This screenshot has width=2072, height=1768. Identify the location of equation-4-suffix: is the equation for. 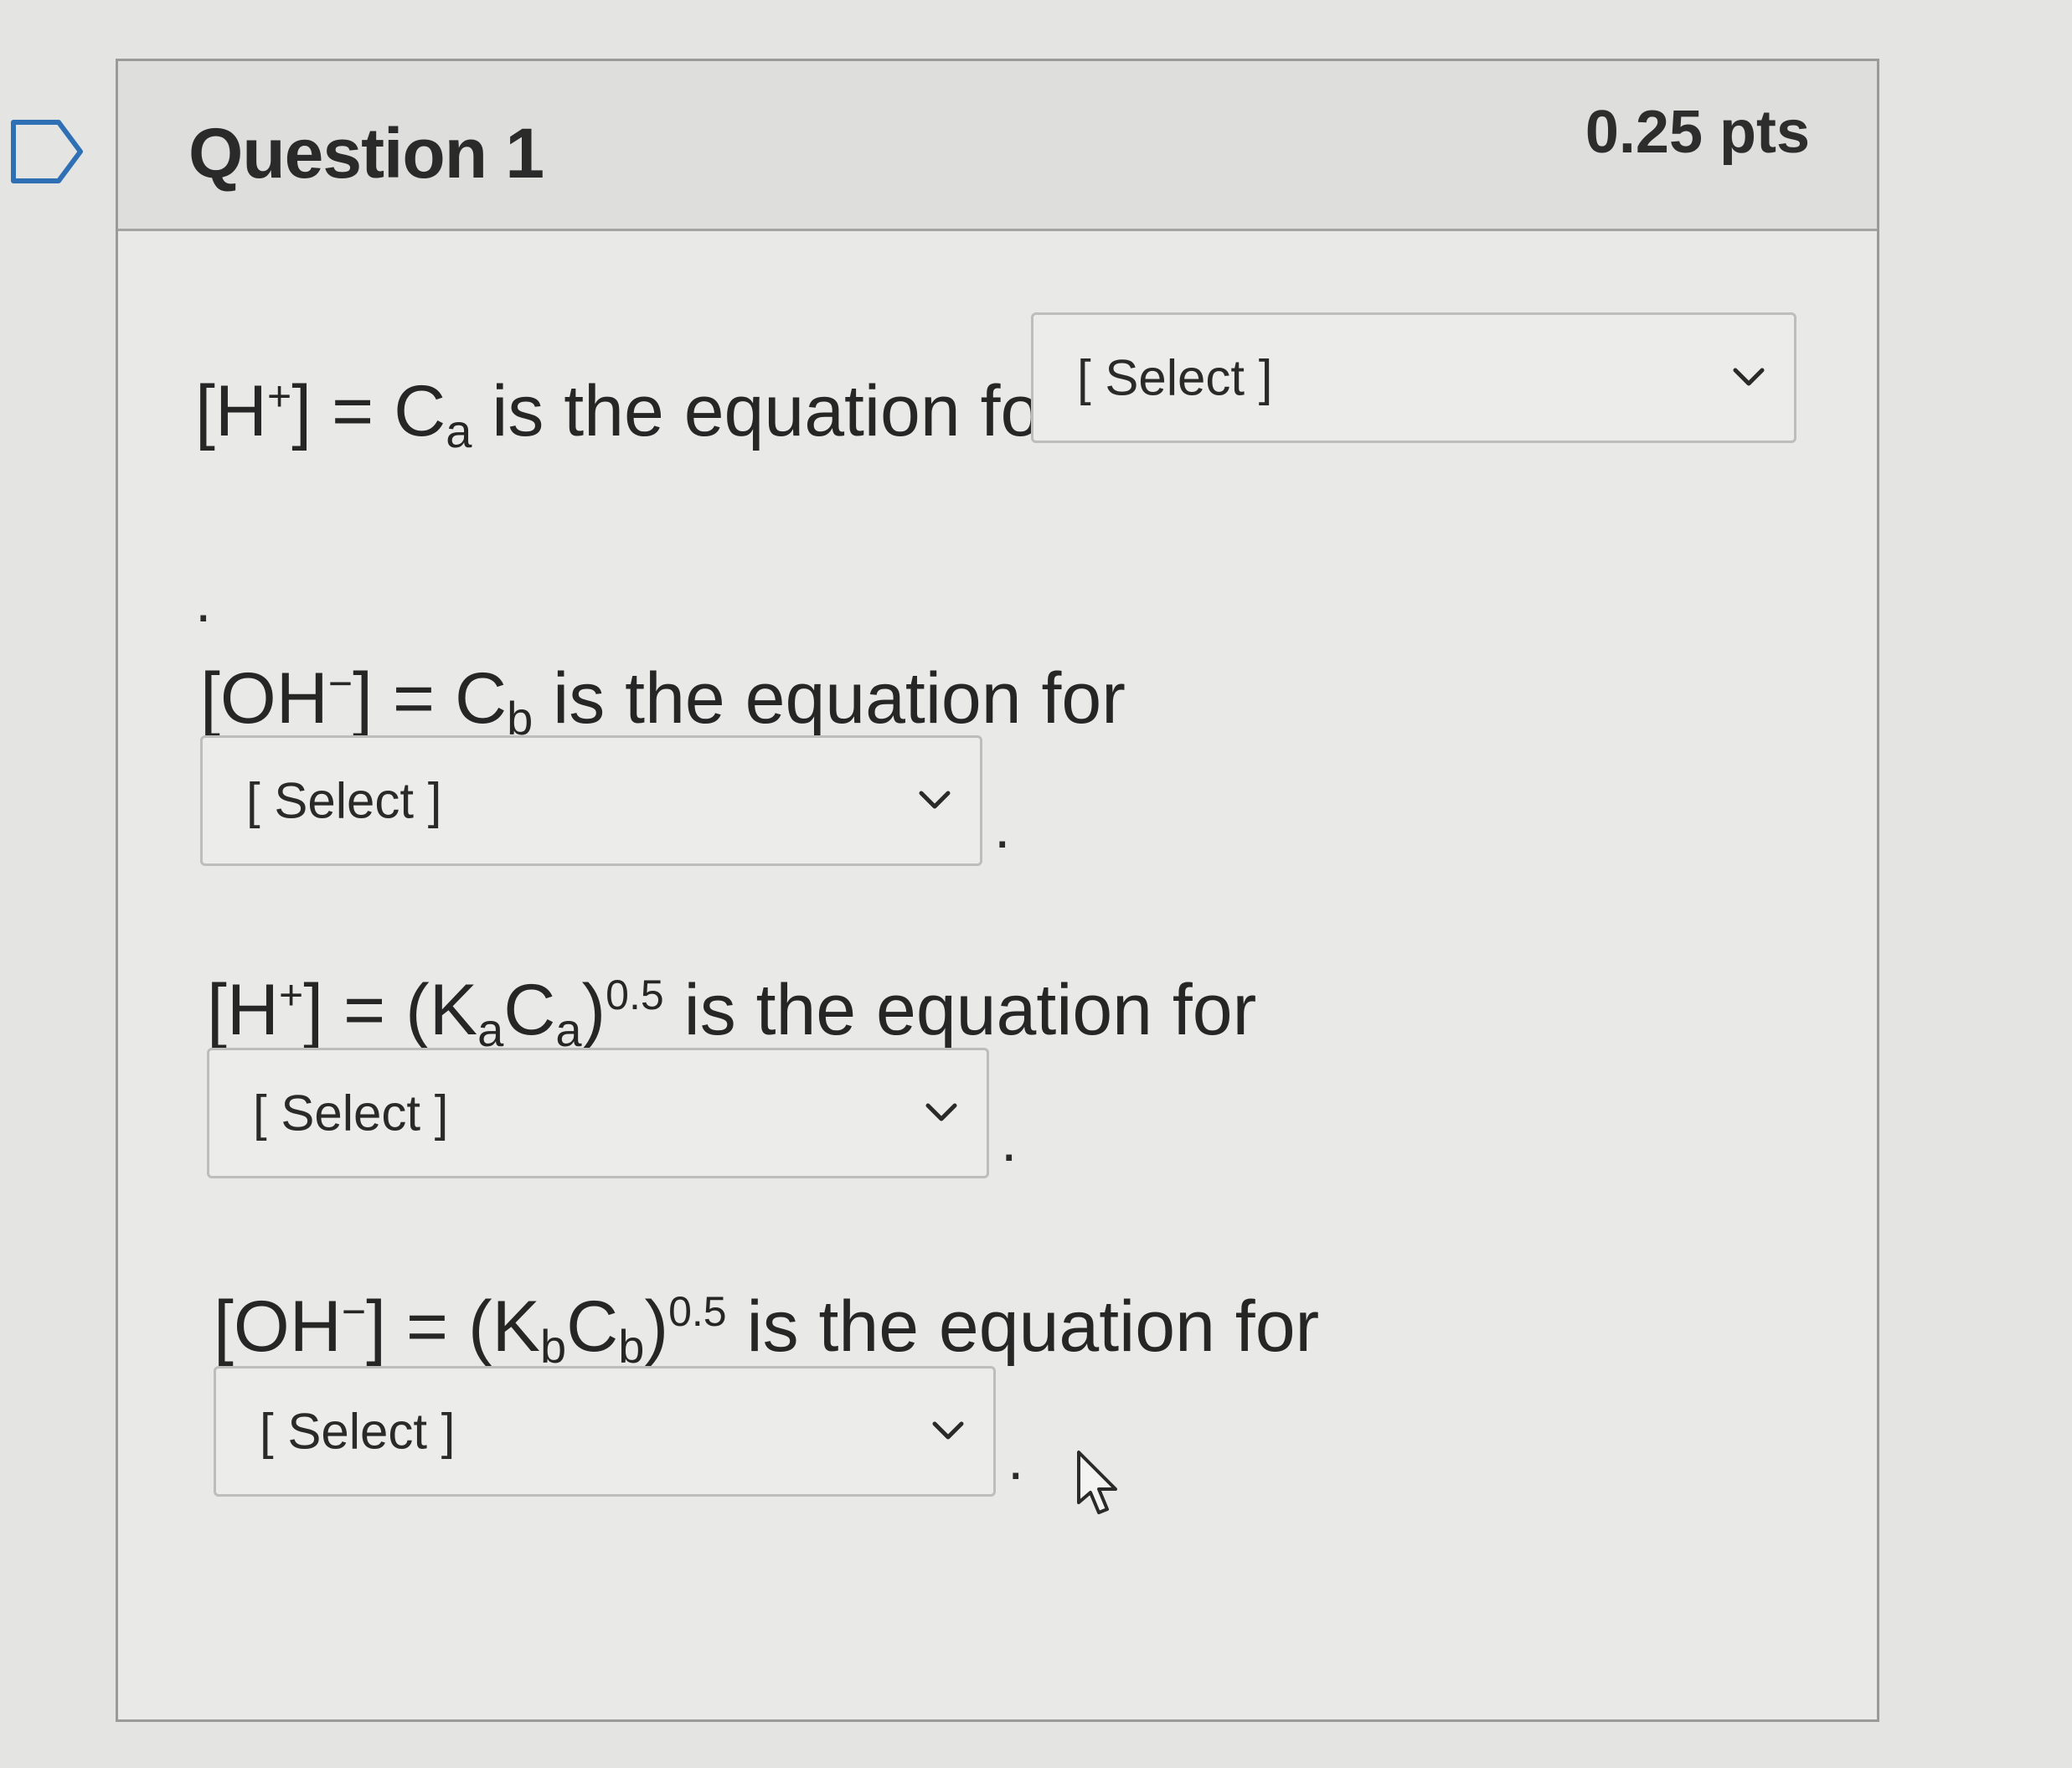
(1023, 1326).